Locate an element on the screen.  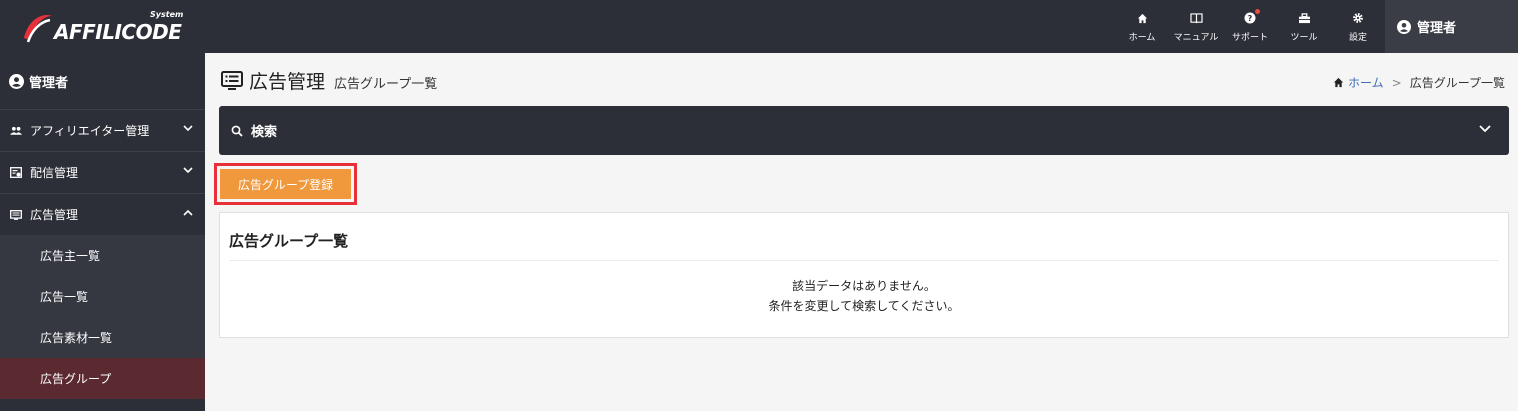
nav-manual: マニュアル is located at coordinates (1196, 26).